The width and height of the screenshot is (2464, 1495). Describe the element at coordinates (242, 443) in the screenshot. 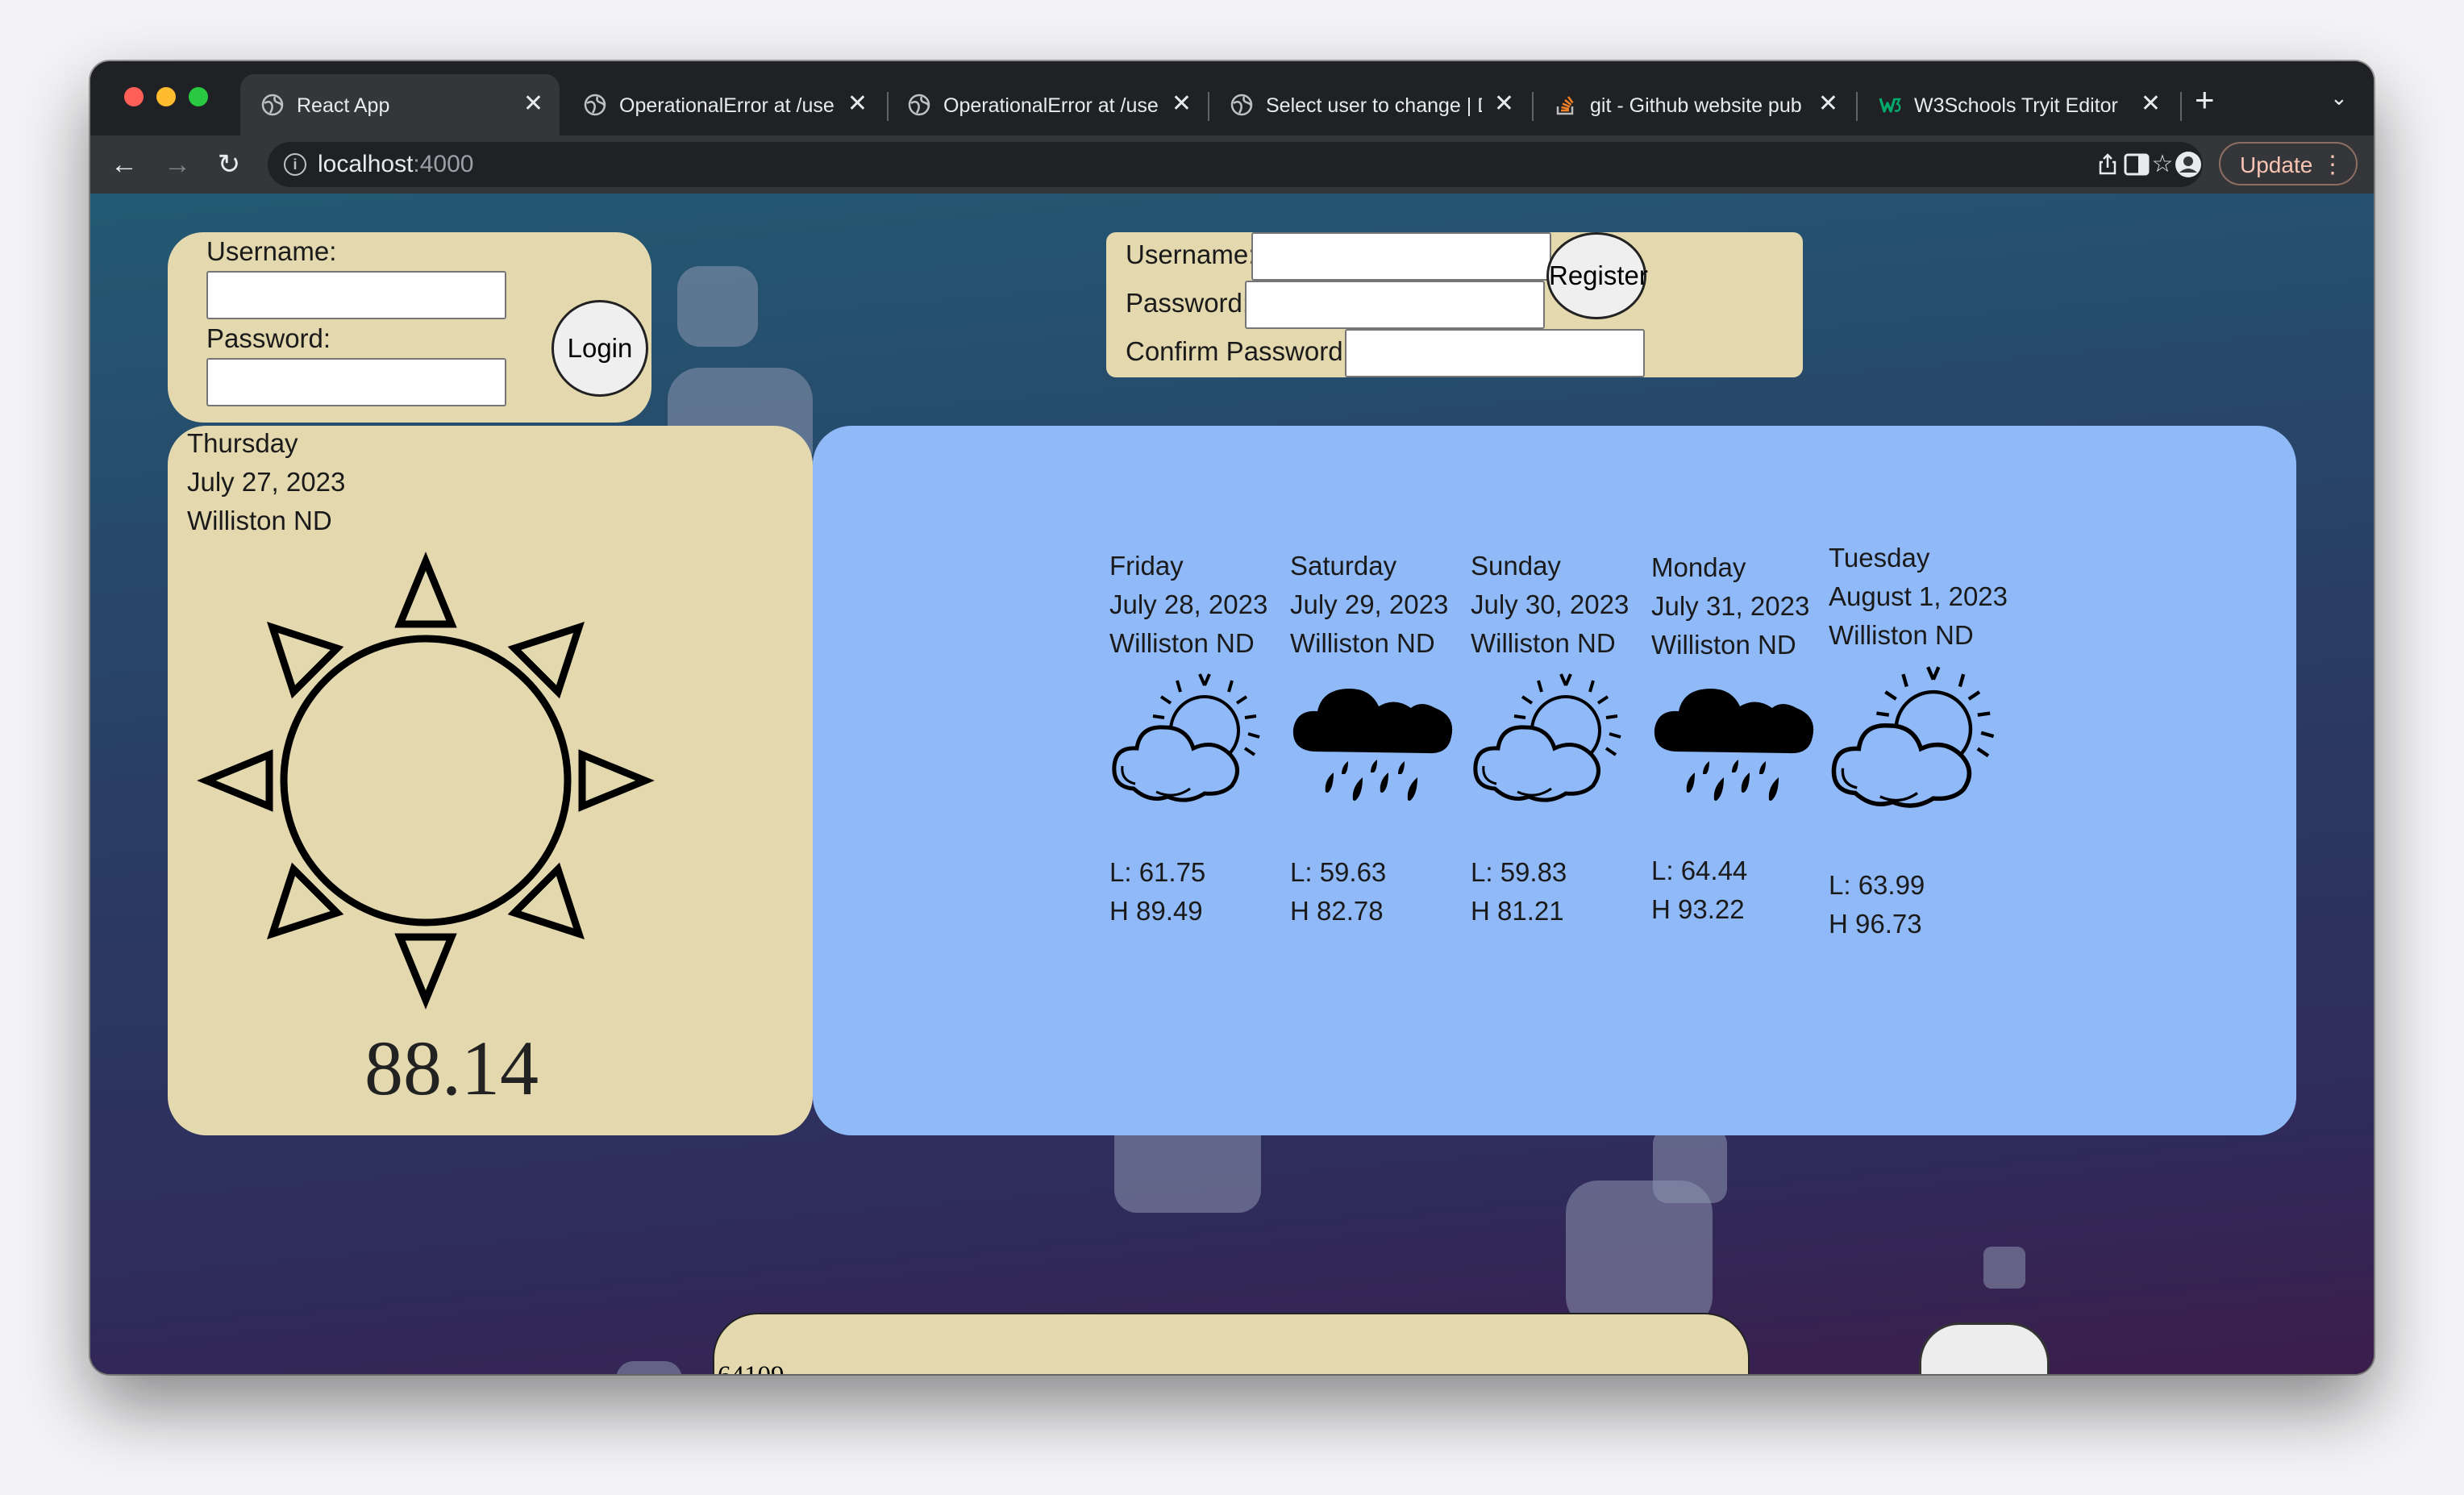

I see `today-weekday: Thursday` at that location.